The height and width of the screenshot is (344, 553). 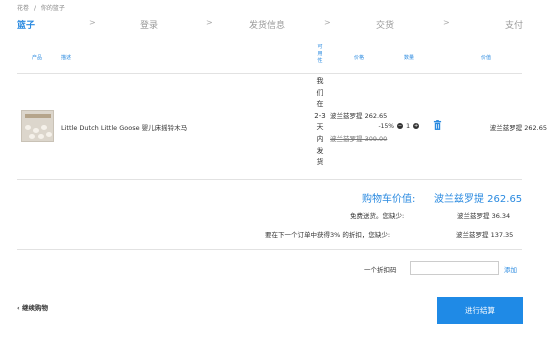 I want to click on free-shipping-value: 波兰兹罗提 36.34, so click(x=484, y=216).